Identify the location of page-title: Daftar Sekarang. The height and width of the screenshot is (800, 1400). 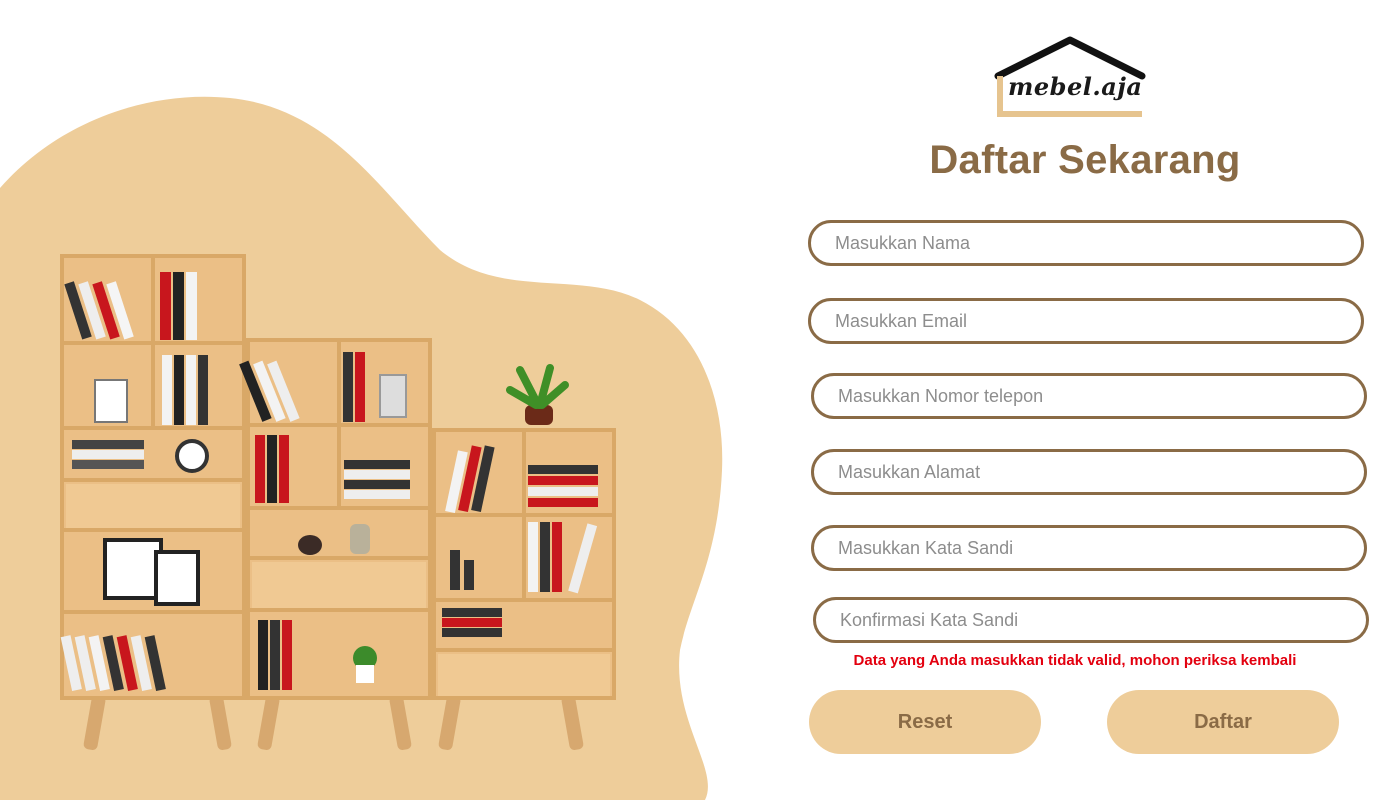
(1085, 160).